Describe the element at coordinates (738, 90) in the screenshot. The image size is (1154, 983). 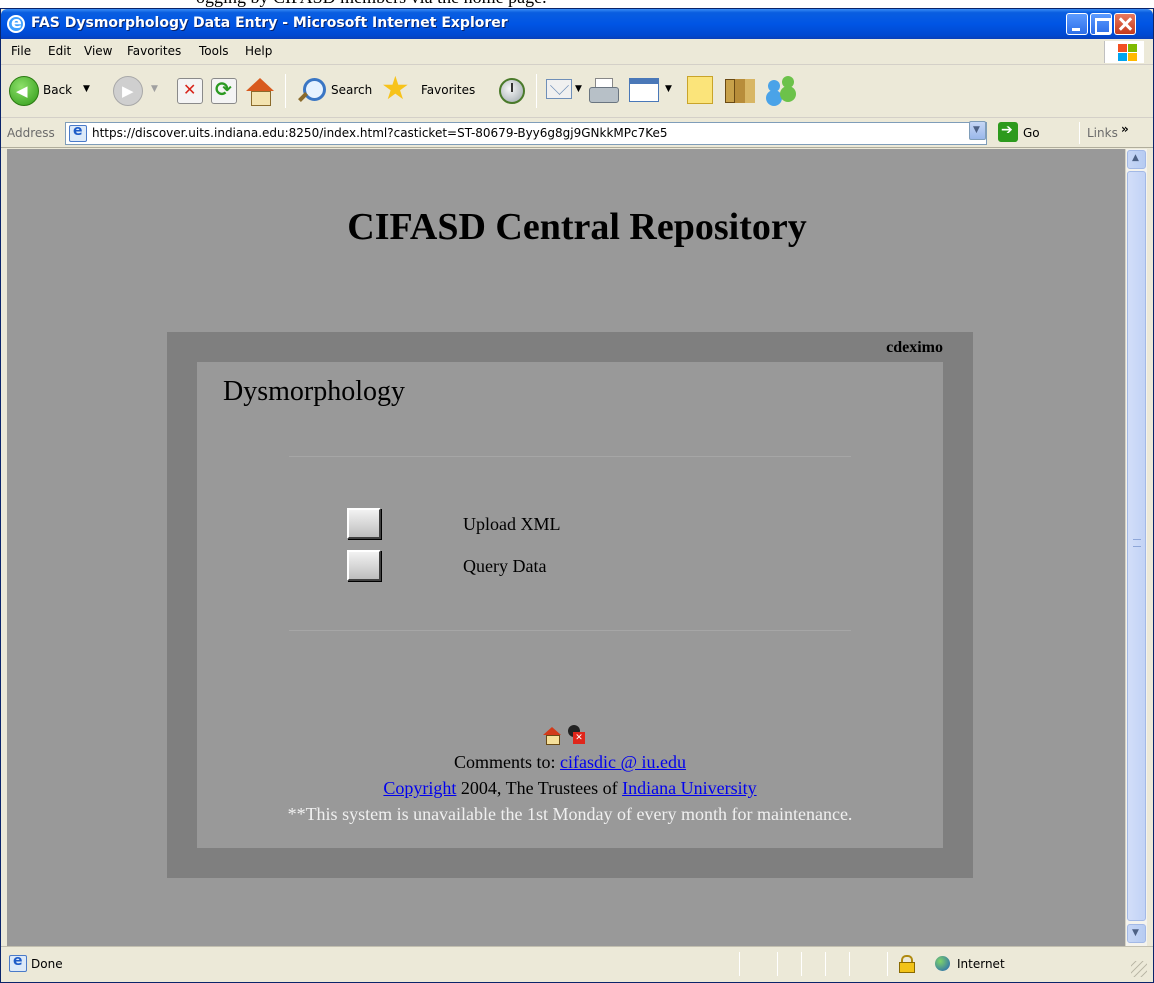
I see `research-icon` at that location.